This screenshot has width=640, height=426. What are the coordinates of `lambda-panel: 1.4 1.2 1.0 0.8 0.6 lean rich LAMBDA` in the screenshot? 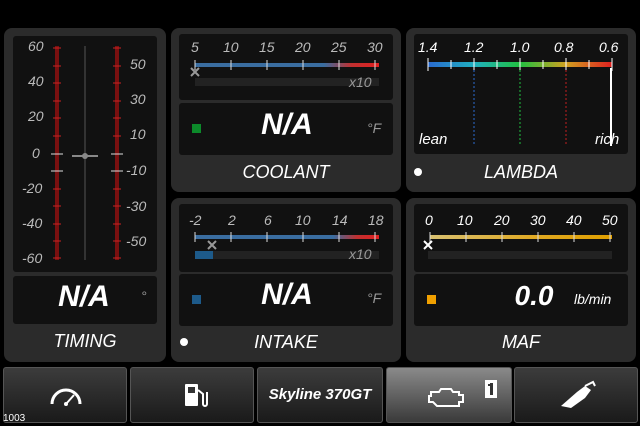 It's located at (521, 110).